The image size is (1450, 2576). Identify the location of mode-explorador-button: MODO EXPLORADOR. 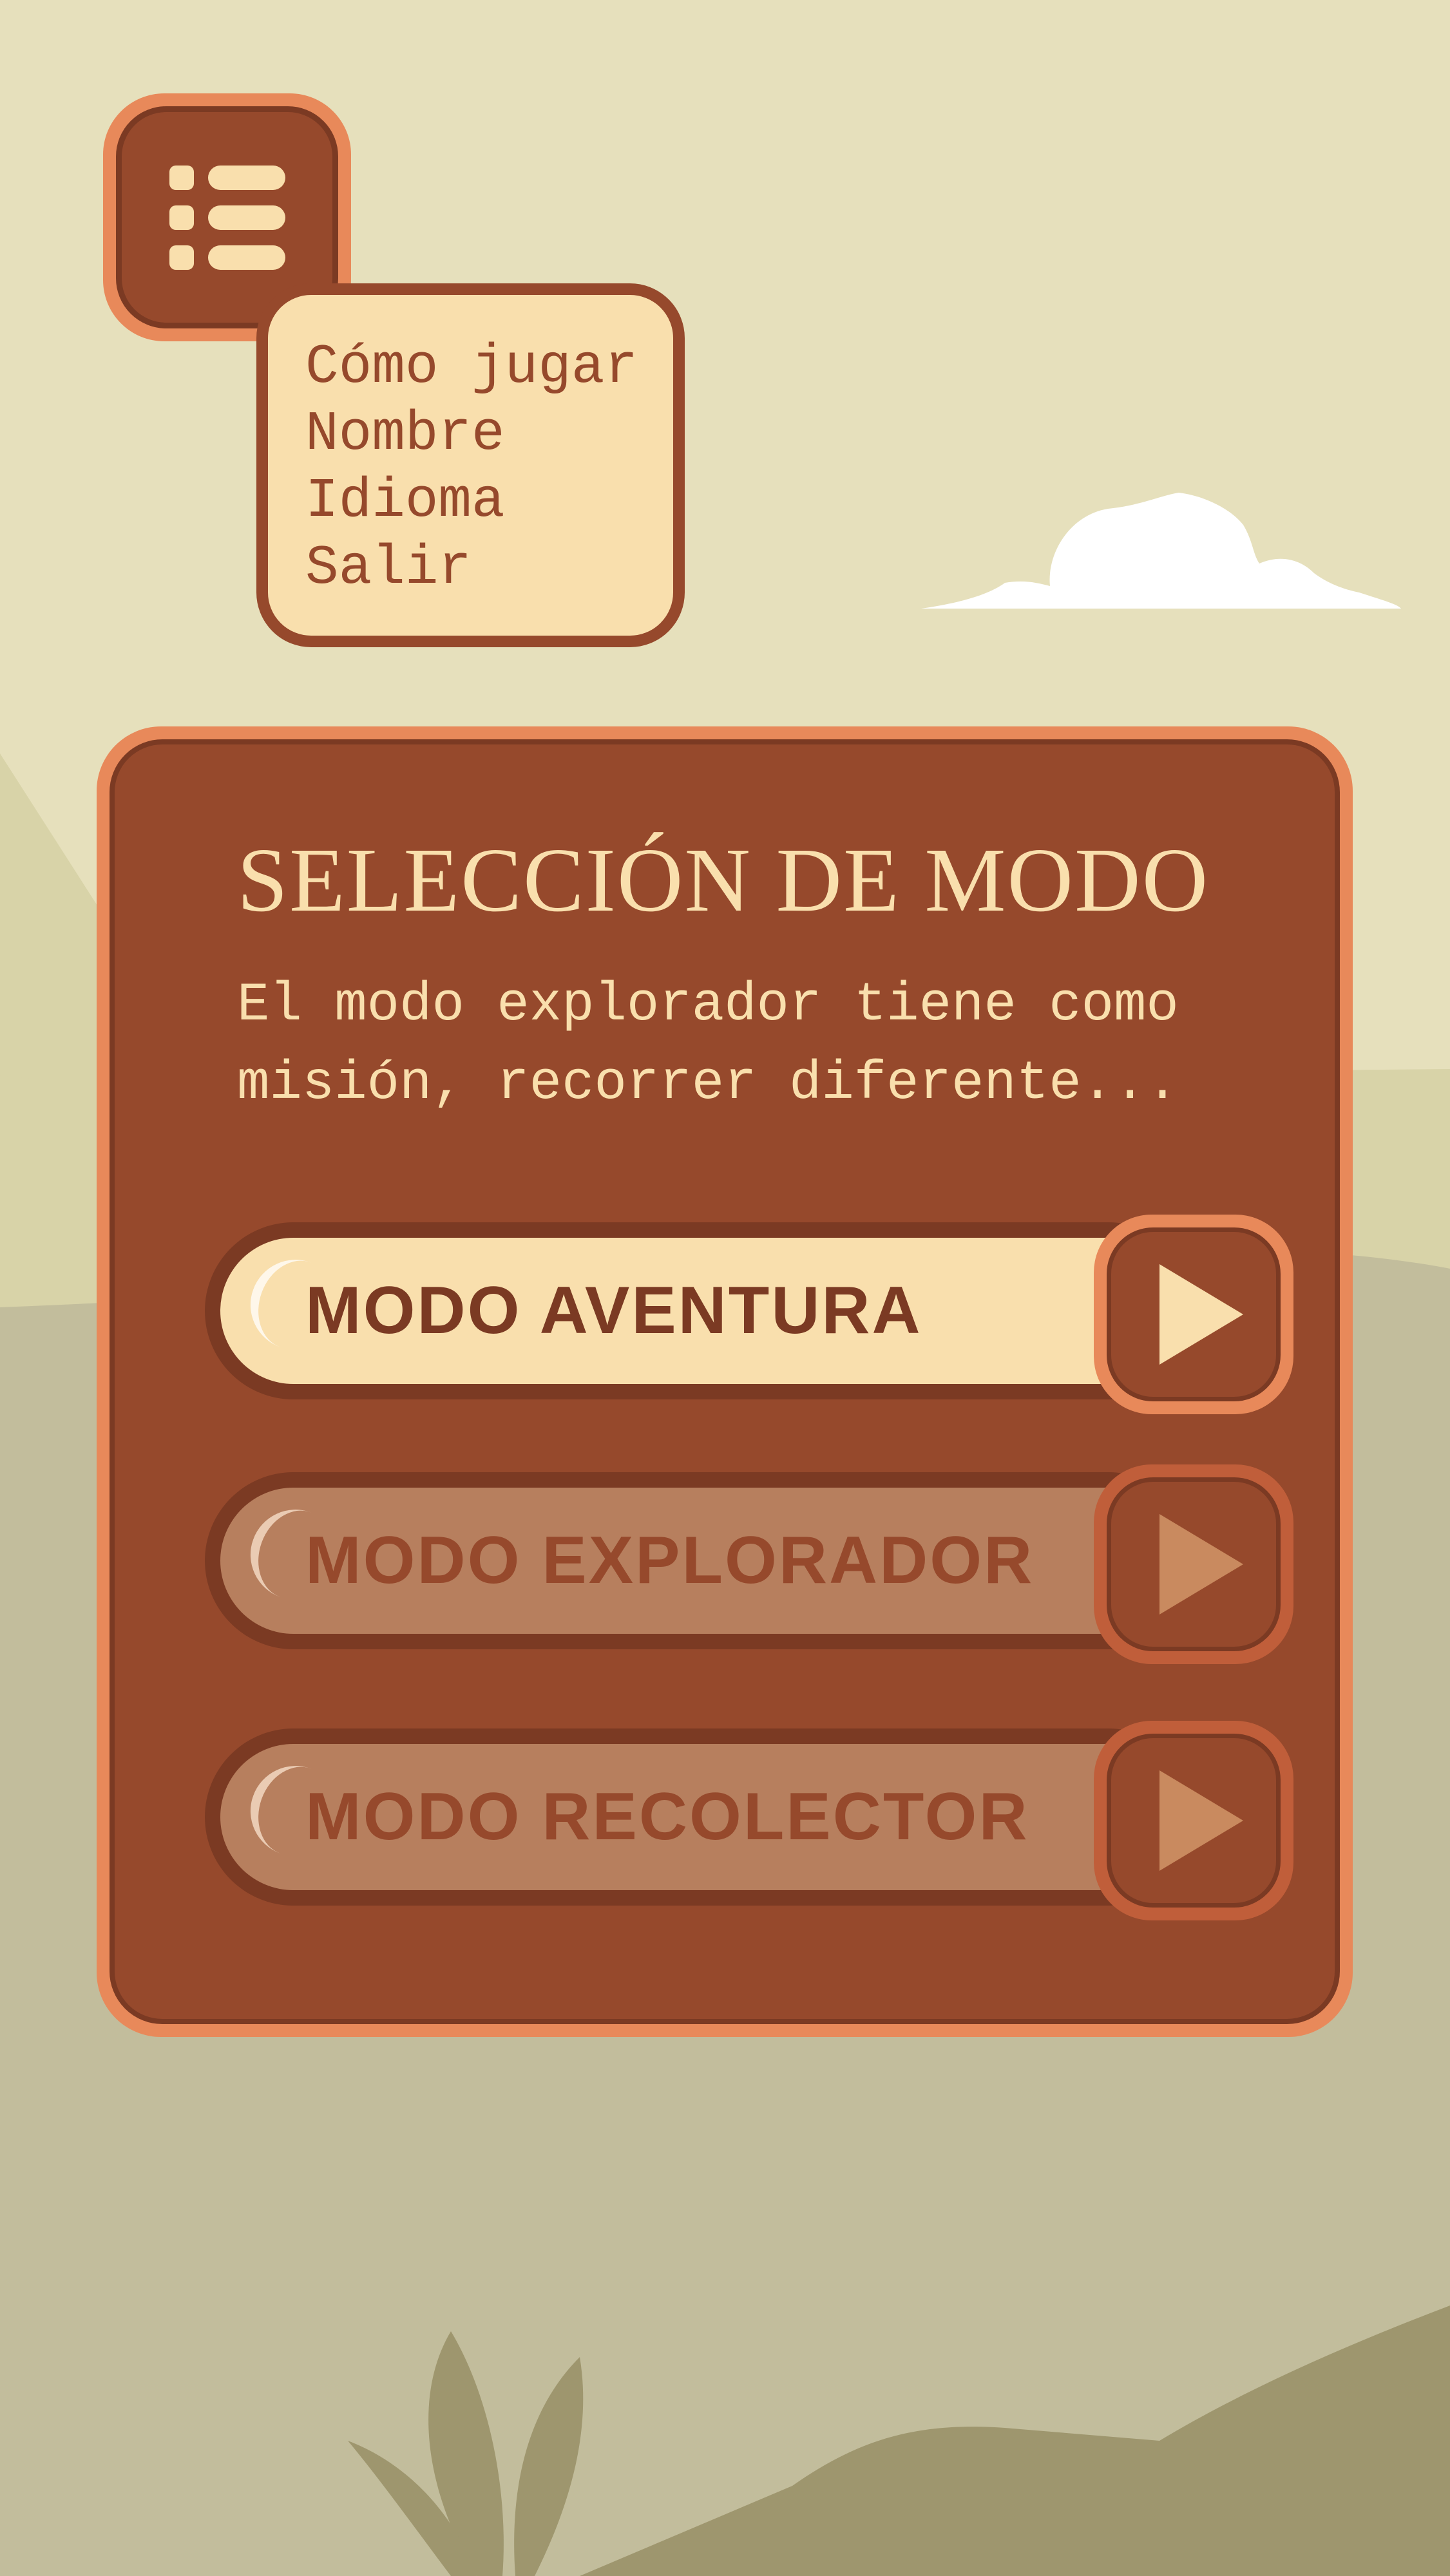
(753, 1564).